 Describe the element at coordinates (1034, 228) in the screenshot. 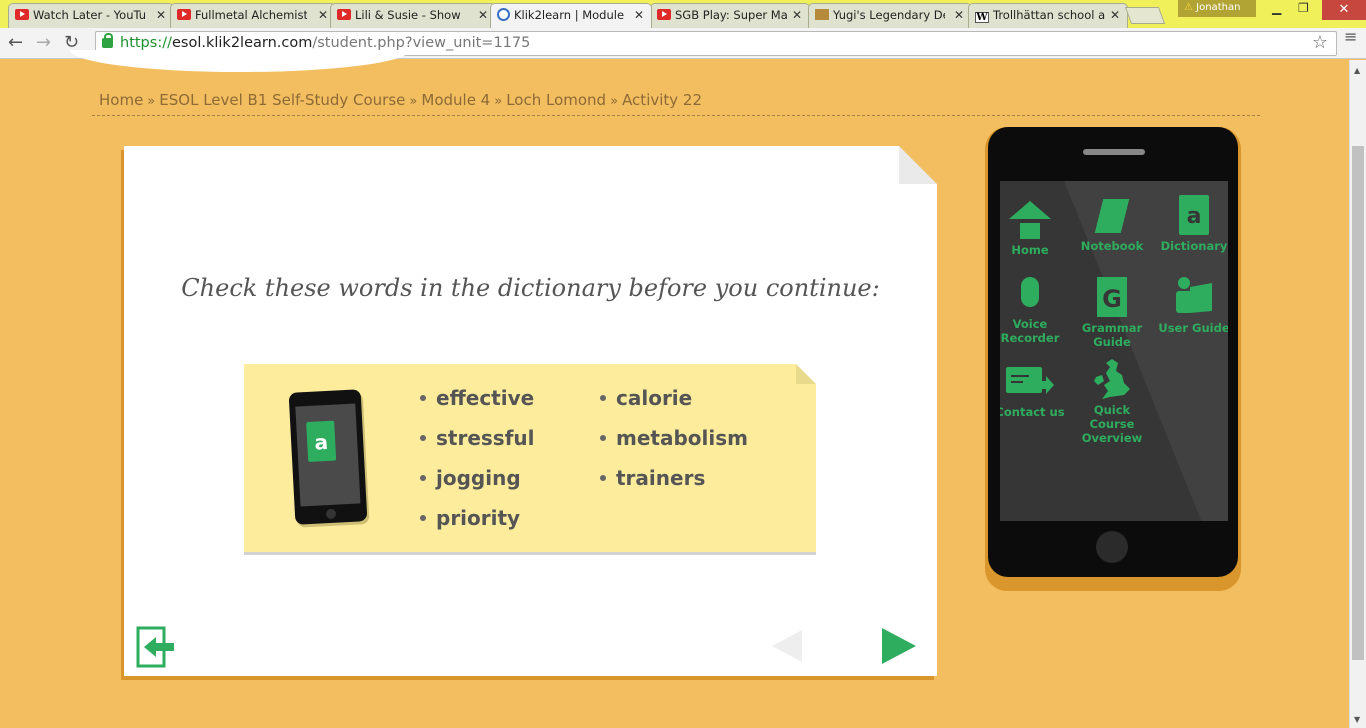

I see `menu-home: Home` at that location.